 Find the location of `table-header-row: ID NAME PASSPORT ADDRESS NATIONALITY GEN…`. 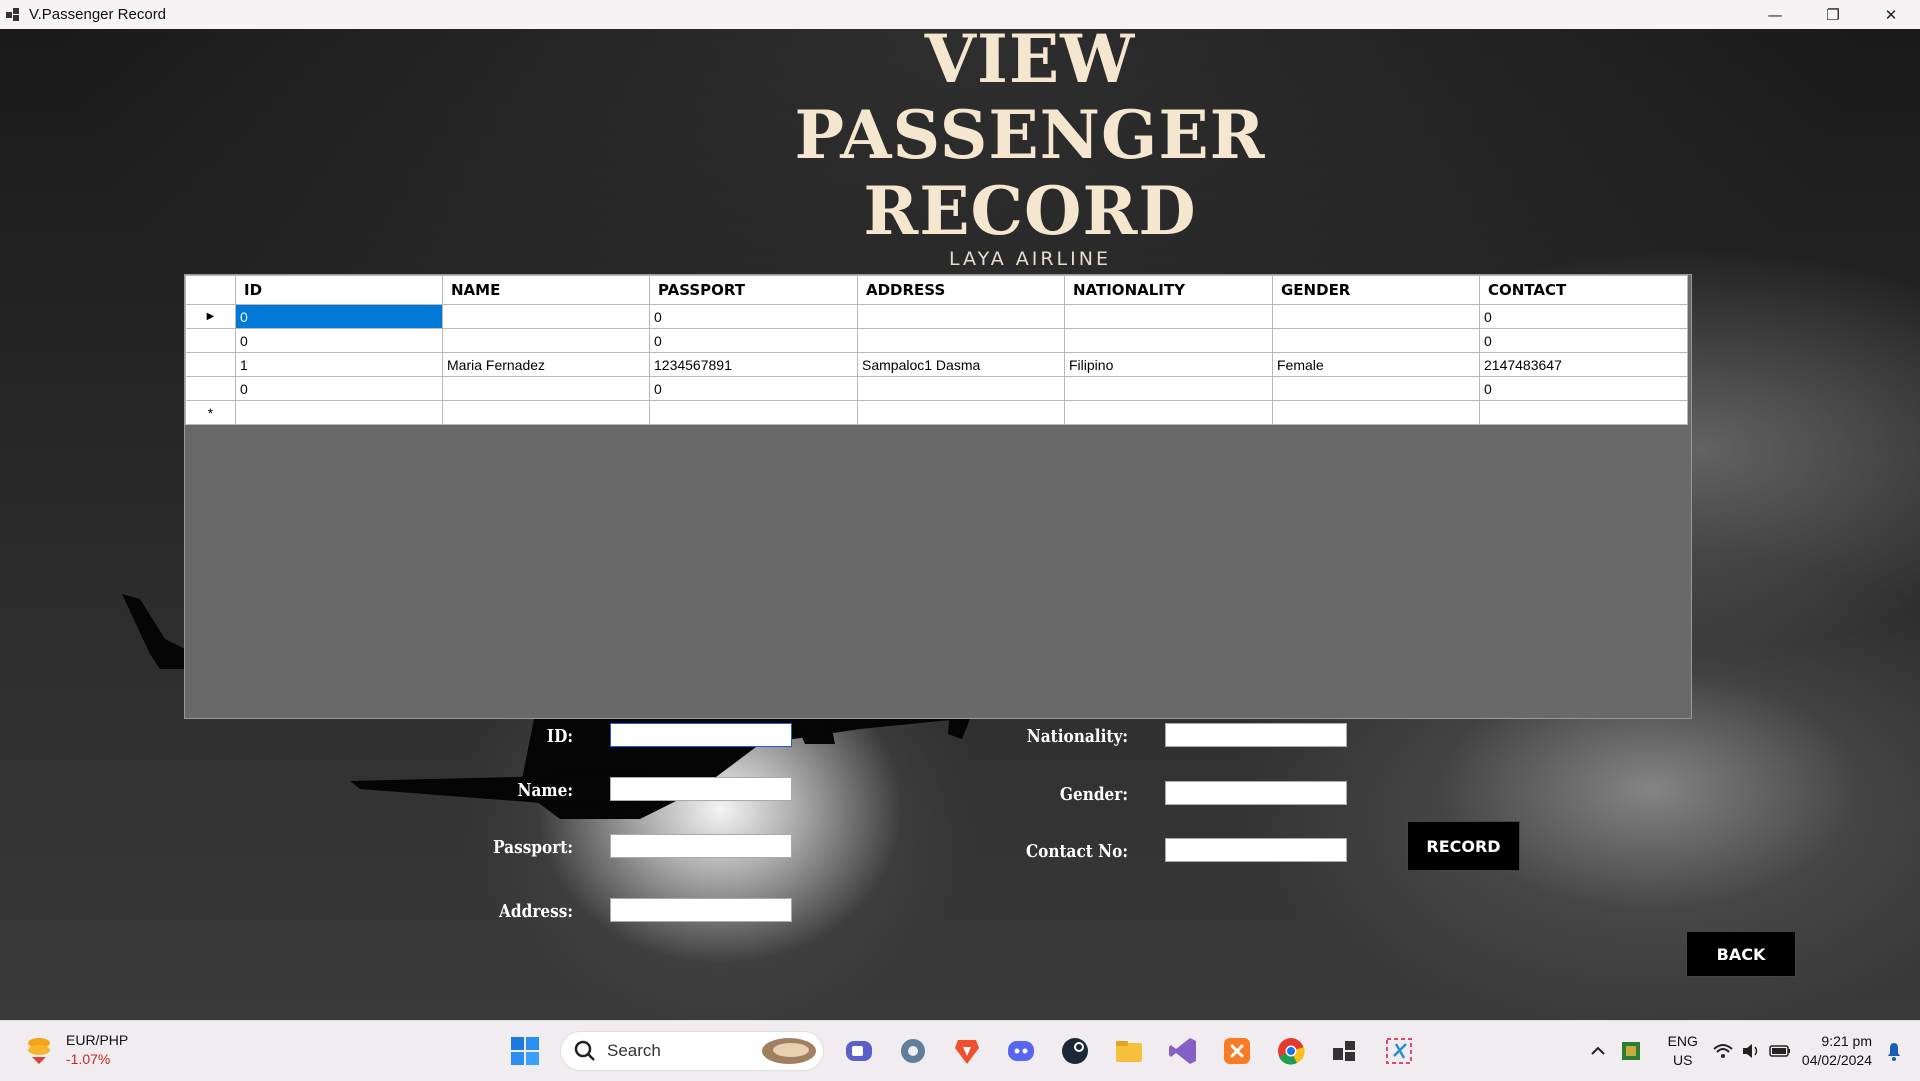

table-header-row: ID NAME PASSPORT ADDRESS NATIONALITY GEN… is located at coordinates (936, 290).